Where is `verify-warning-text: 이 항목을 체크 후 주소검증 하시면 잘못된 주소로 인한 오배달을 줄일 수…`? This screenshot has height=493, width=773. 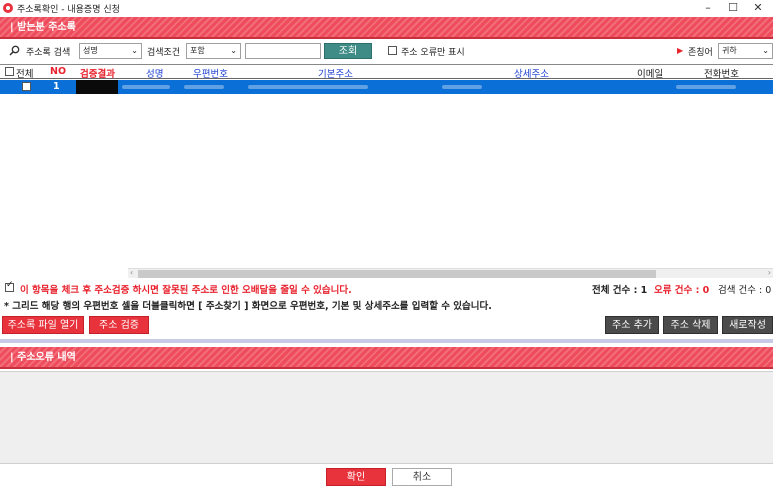 verify-warning-text: 이 항목을 체크 후 주소검증 하시면 잘못된 주소로 인한 오배달을 줄일 수… is located at coordinates (186, 290).